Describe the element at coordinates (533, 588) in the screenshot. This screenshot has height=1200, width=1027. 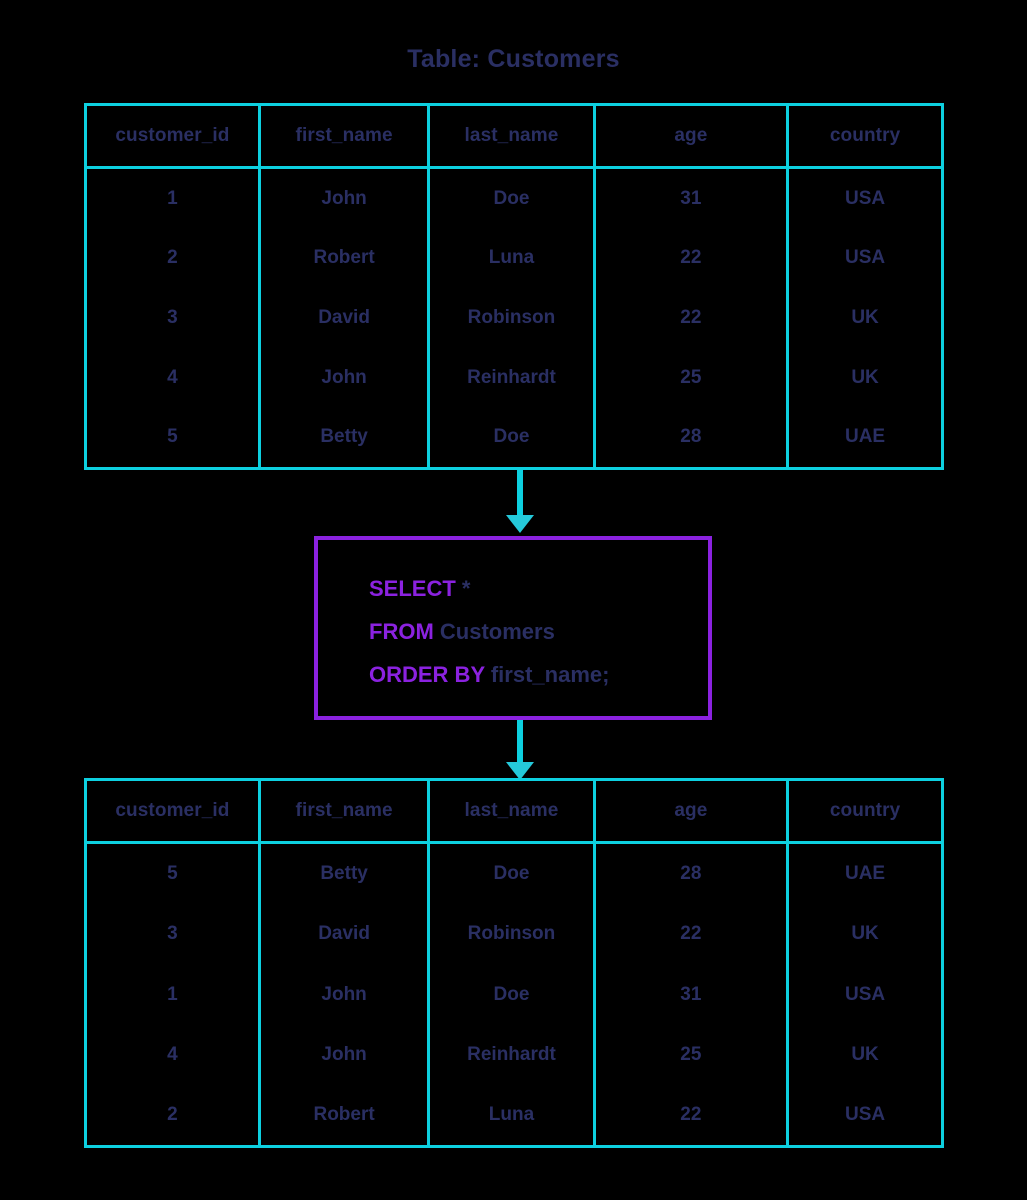
I see `sql-line-select: SELECT *` at that location.